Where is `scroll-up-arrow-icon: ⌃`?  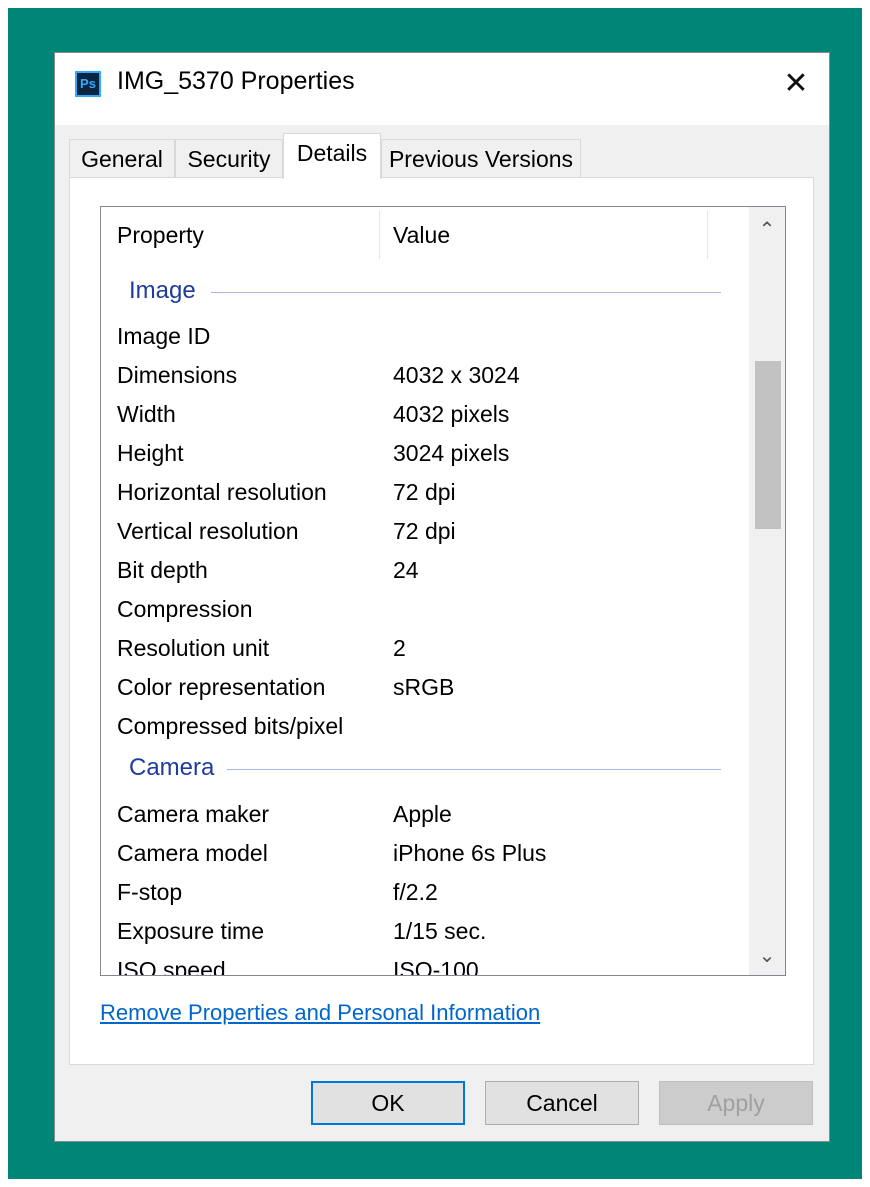 scroll-up-arrow-icon: ⌃ is located at coordinates (767, 229).